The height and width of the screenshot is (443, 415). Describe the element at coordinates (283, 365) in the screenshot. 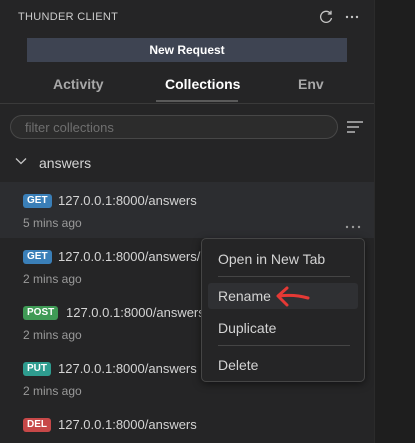

I see `menu-item-delete: Delete` at that location.